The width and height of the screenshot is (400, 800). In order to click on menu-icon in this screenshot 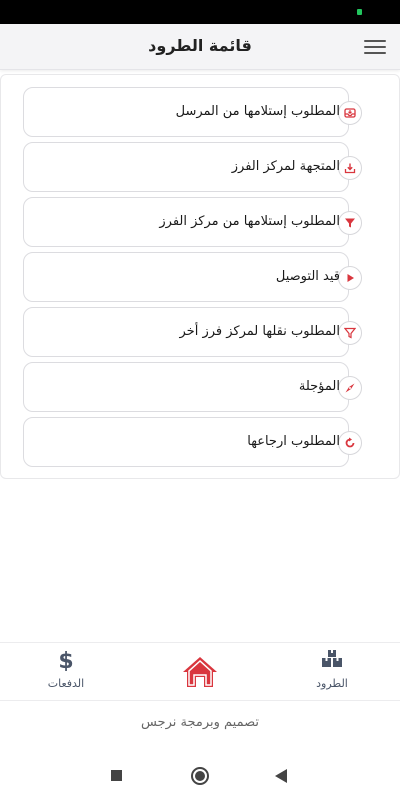, I will do `click(375, 47)`.